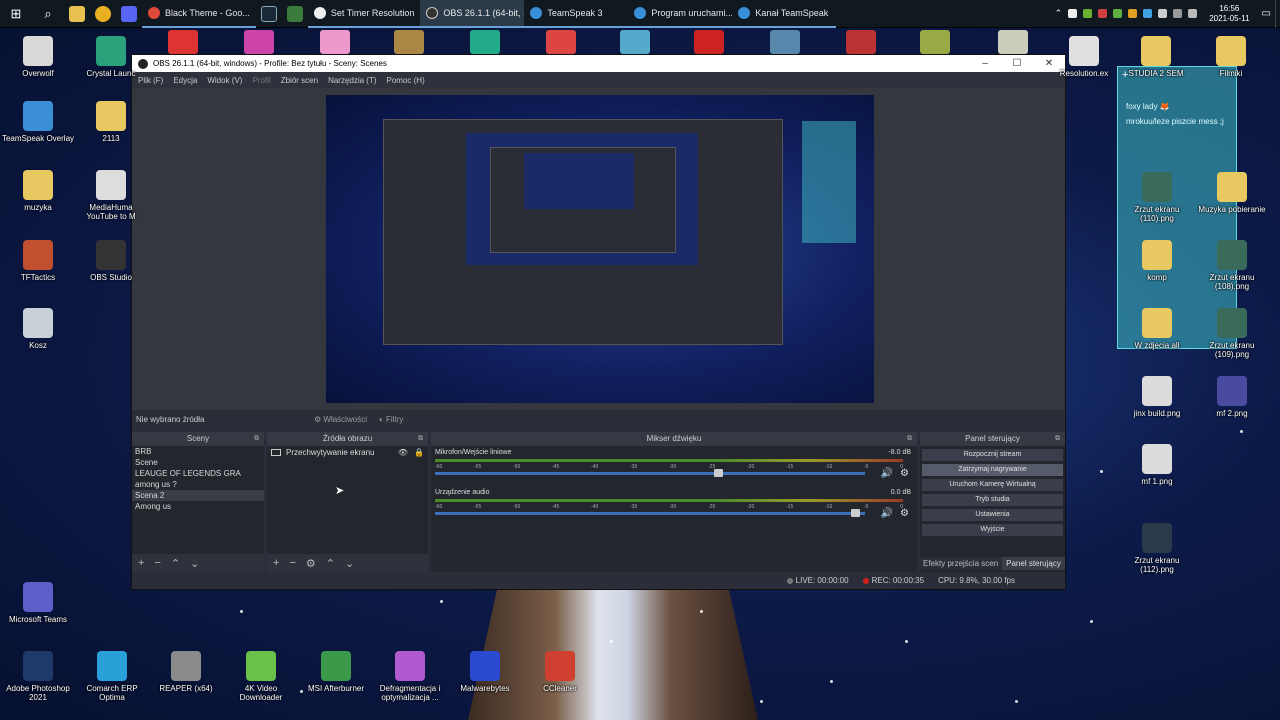 The width and height of the screenshot is (1280, 720). I want to click on taskbar-task-teamspeak: TeamSpeak 3, so click(576, 14).